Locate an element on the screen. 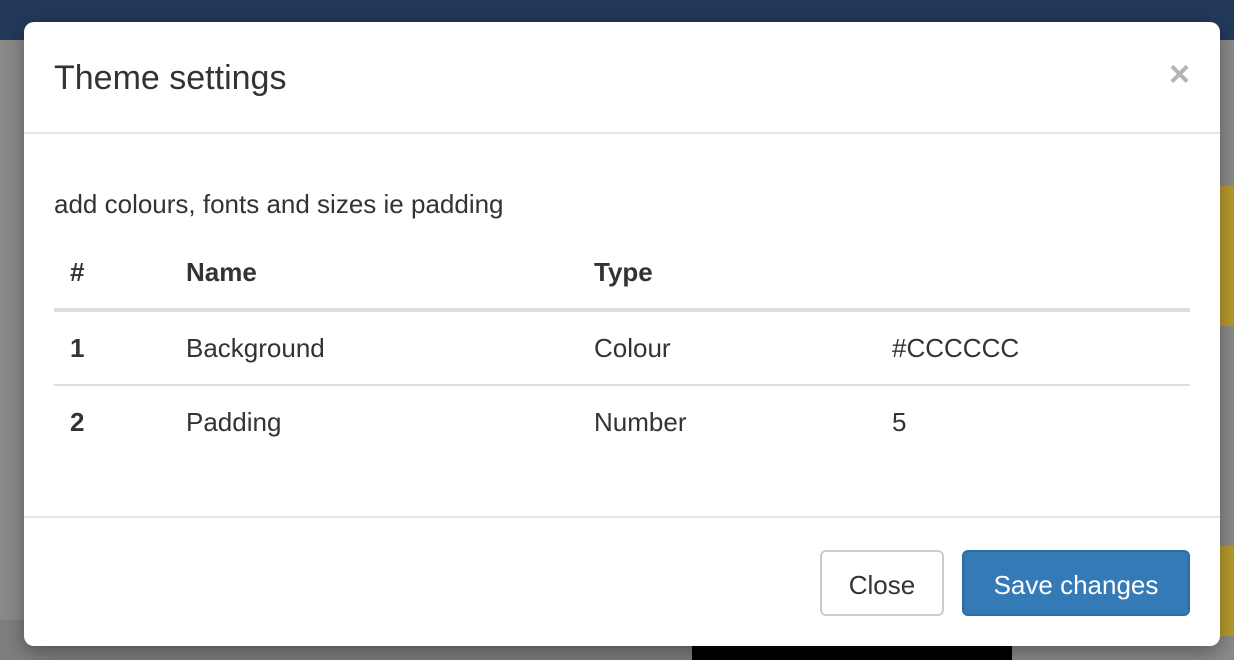 This screenshot has width=1234, height=660. row-value: #CCCCCC is located at coordinates (1033, 348).